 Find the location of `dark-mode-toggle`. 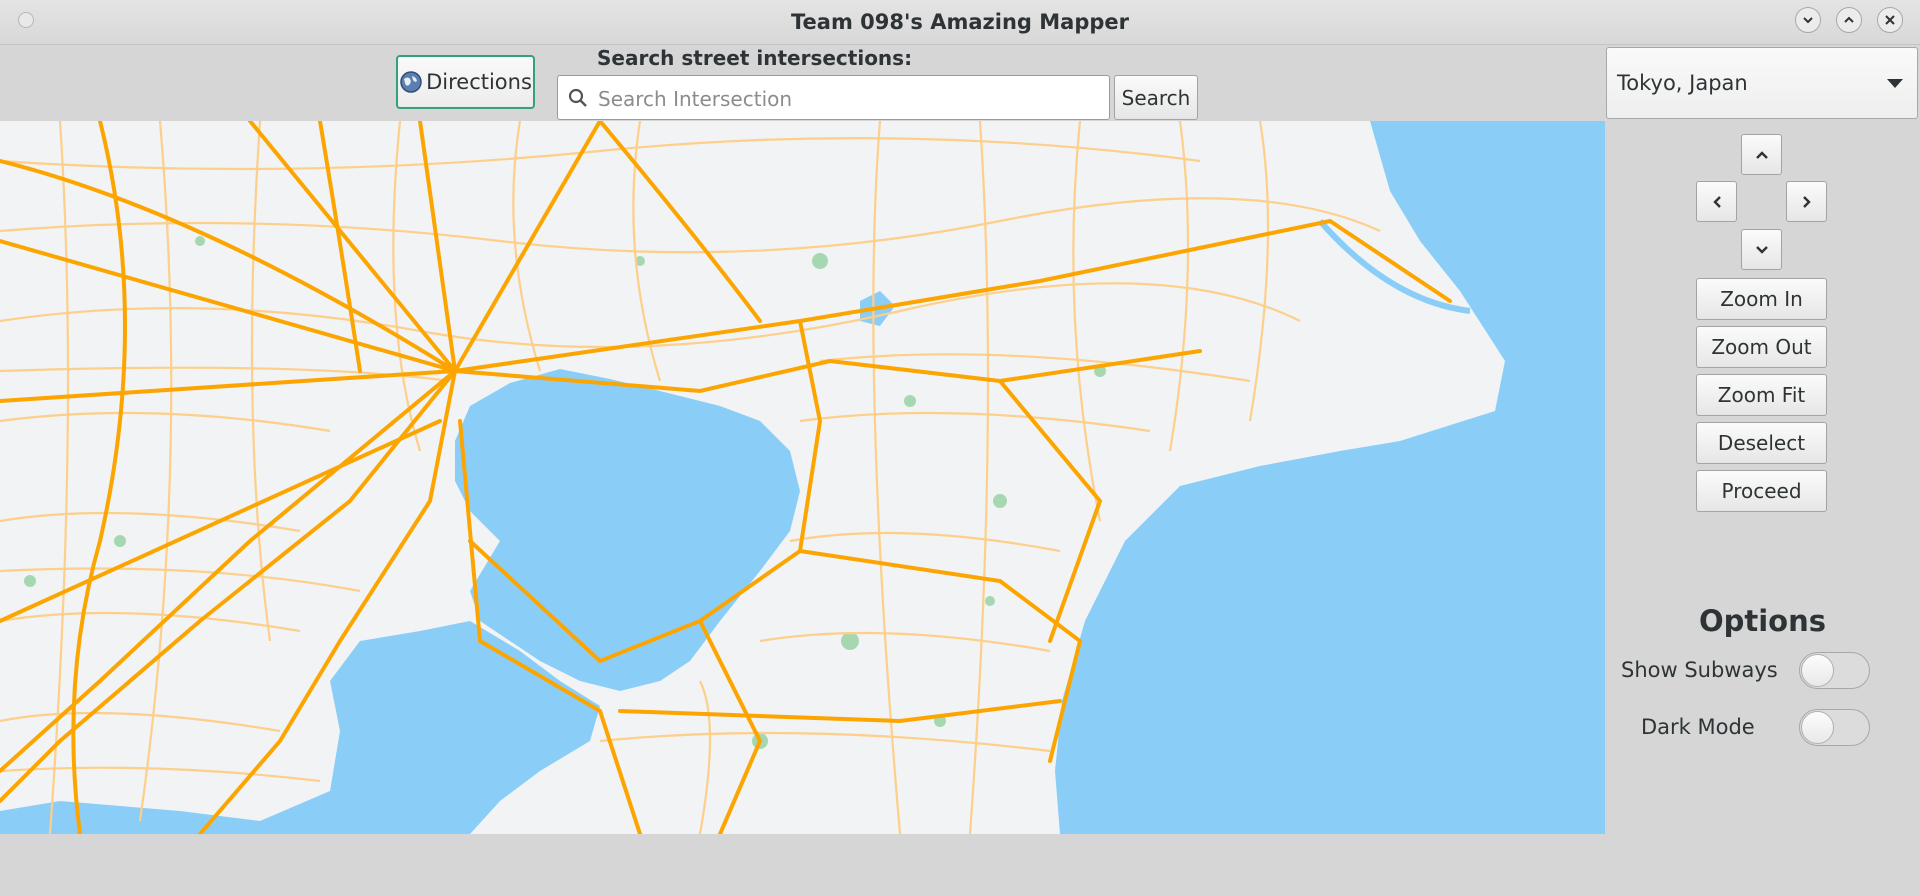

dark-mode-toggle is located at coordinates (1834, 727).